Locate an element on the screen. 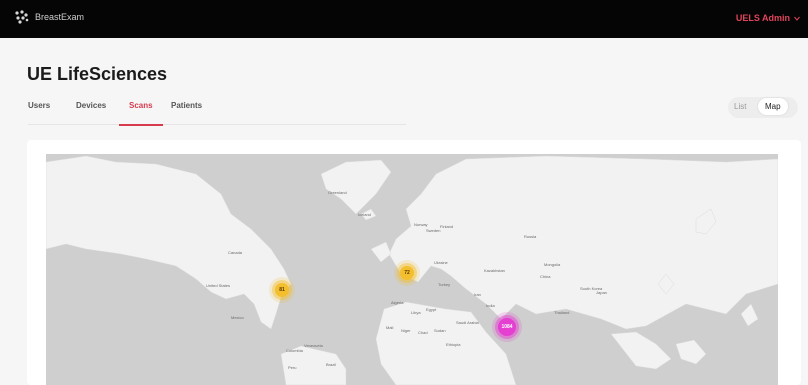  map-place-label: Brazil is located at coordinates (331, 364).